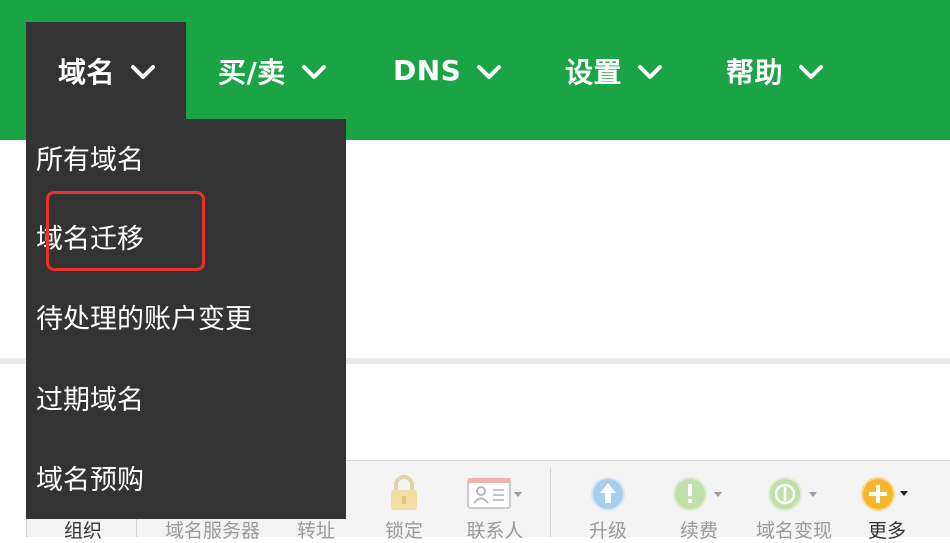 The image size is (950, 543). I want to click on toolbar-lock-button: 锁定, so click(404, 506).